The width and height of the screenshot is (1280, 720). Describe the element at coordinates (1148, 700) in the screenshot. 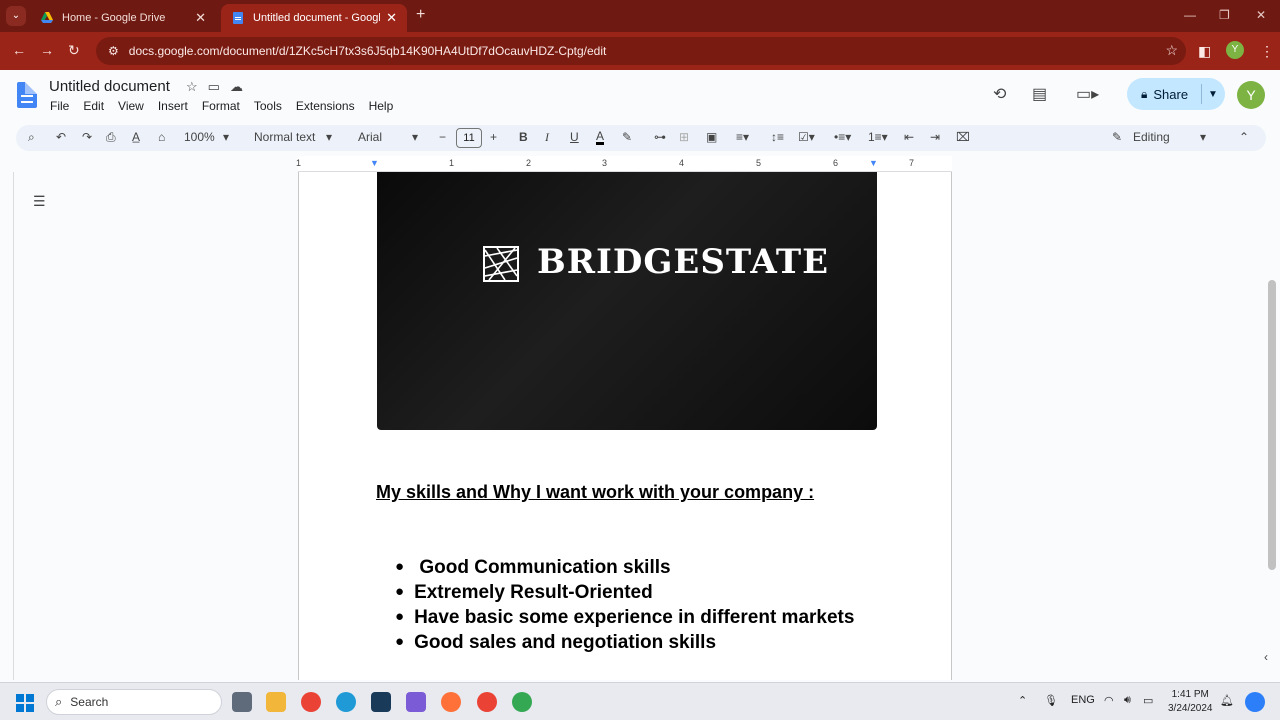

I see `battery-icon: ▭` at that location.